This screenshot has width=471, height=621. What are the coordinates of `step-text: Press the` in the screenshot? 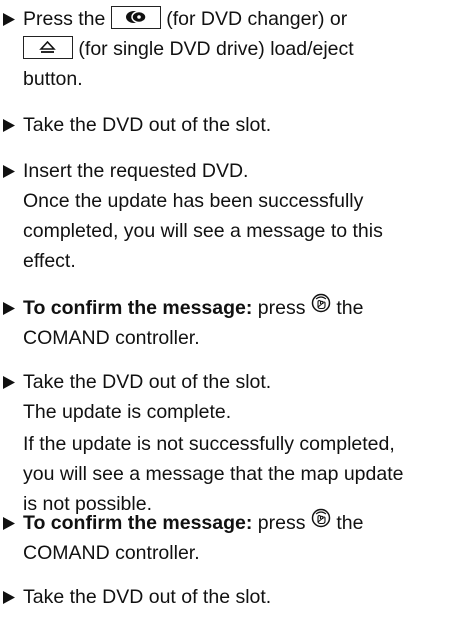 It's located at (64, 19).